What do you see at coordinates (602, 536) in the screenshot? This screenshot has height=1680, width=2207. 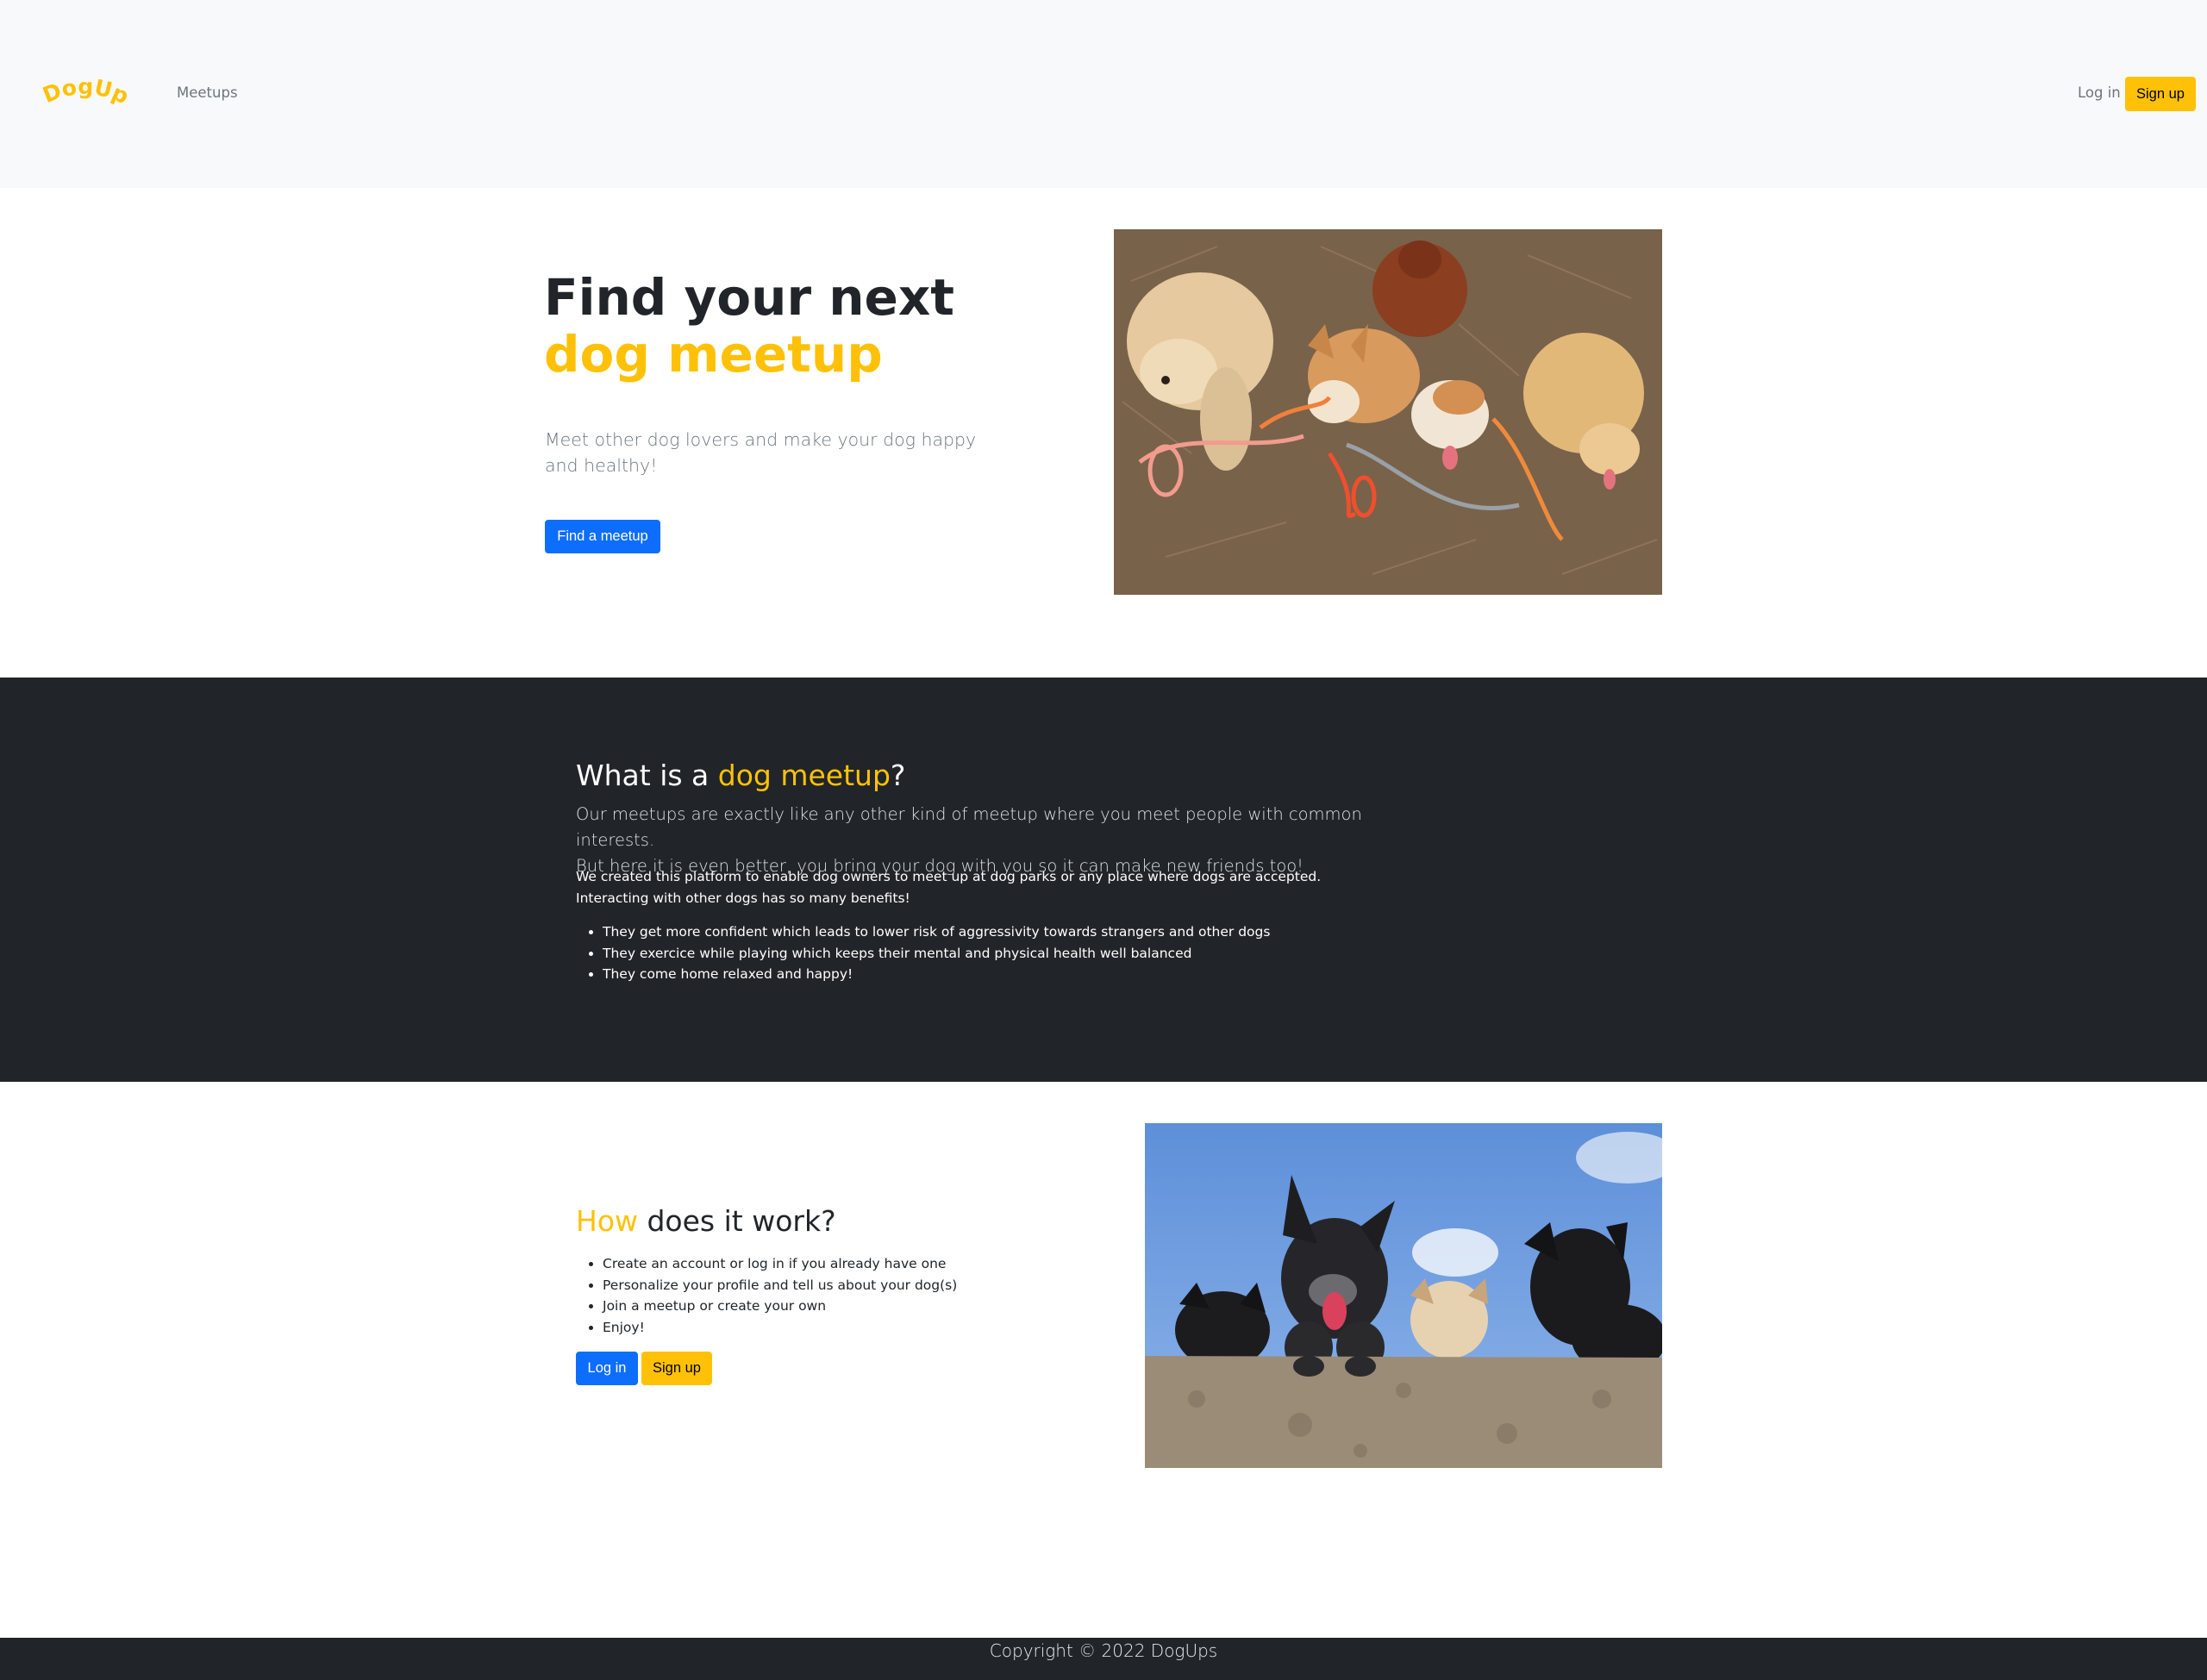 I see `find-meetup-button: Find a meetup` at bounding box center [602, 536].